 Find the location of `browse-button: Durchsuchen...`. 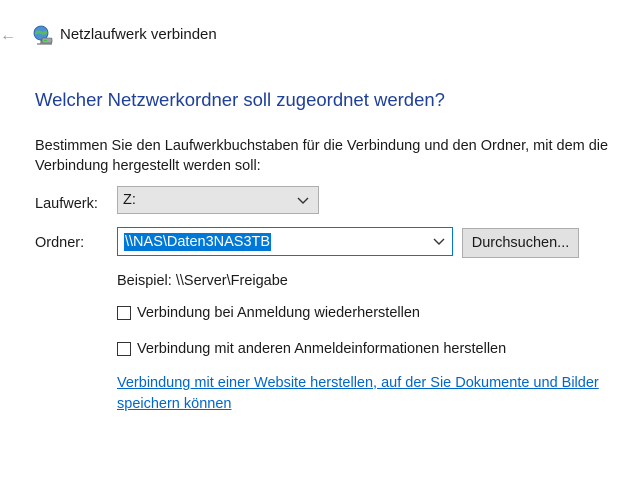

browse-button: Durchsuchen... is located at coordinates (520, 243).